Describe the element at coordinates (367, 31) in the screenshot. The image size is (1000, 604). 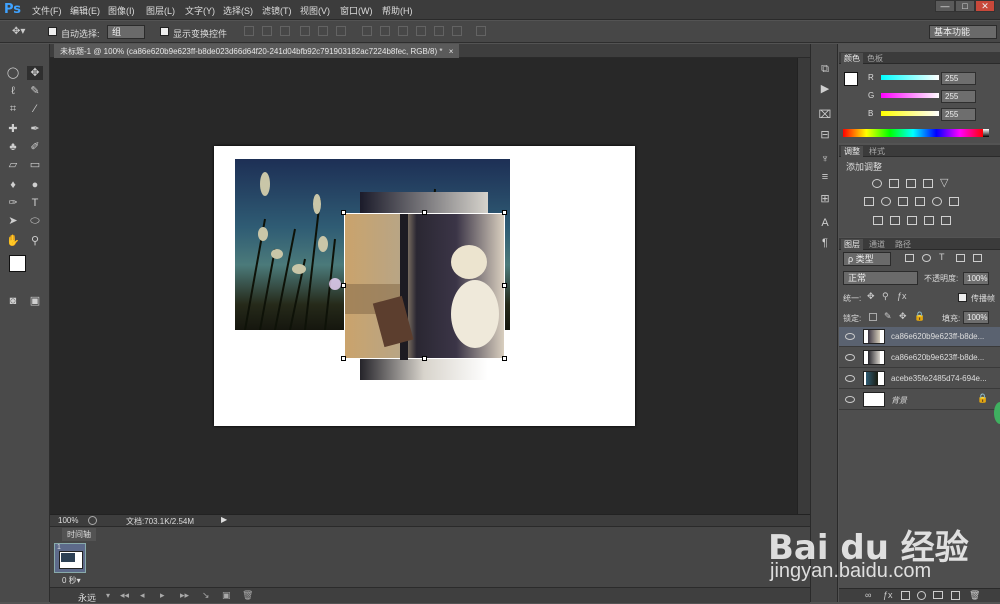
I see `distribute-top-icon` at that location.